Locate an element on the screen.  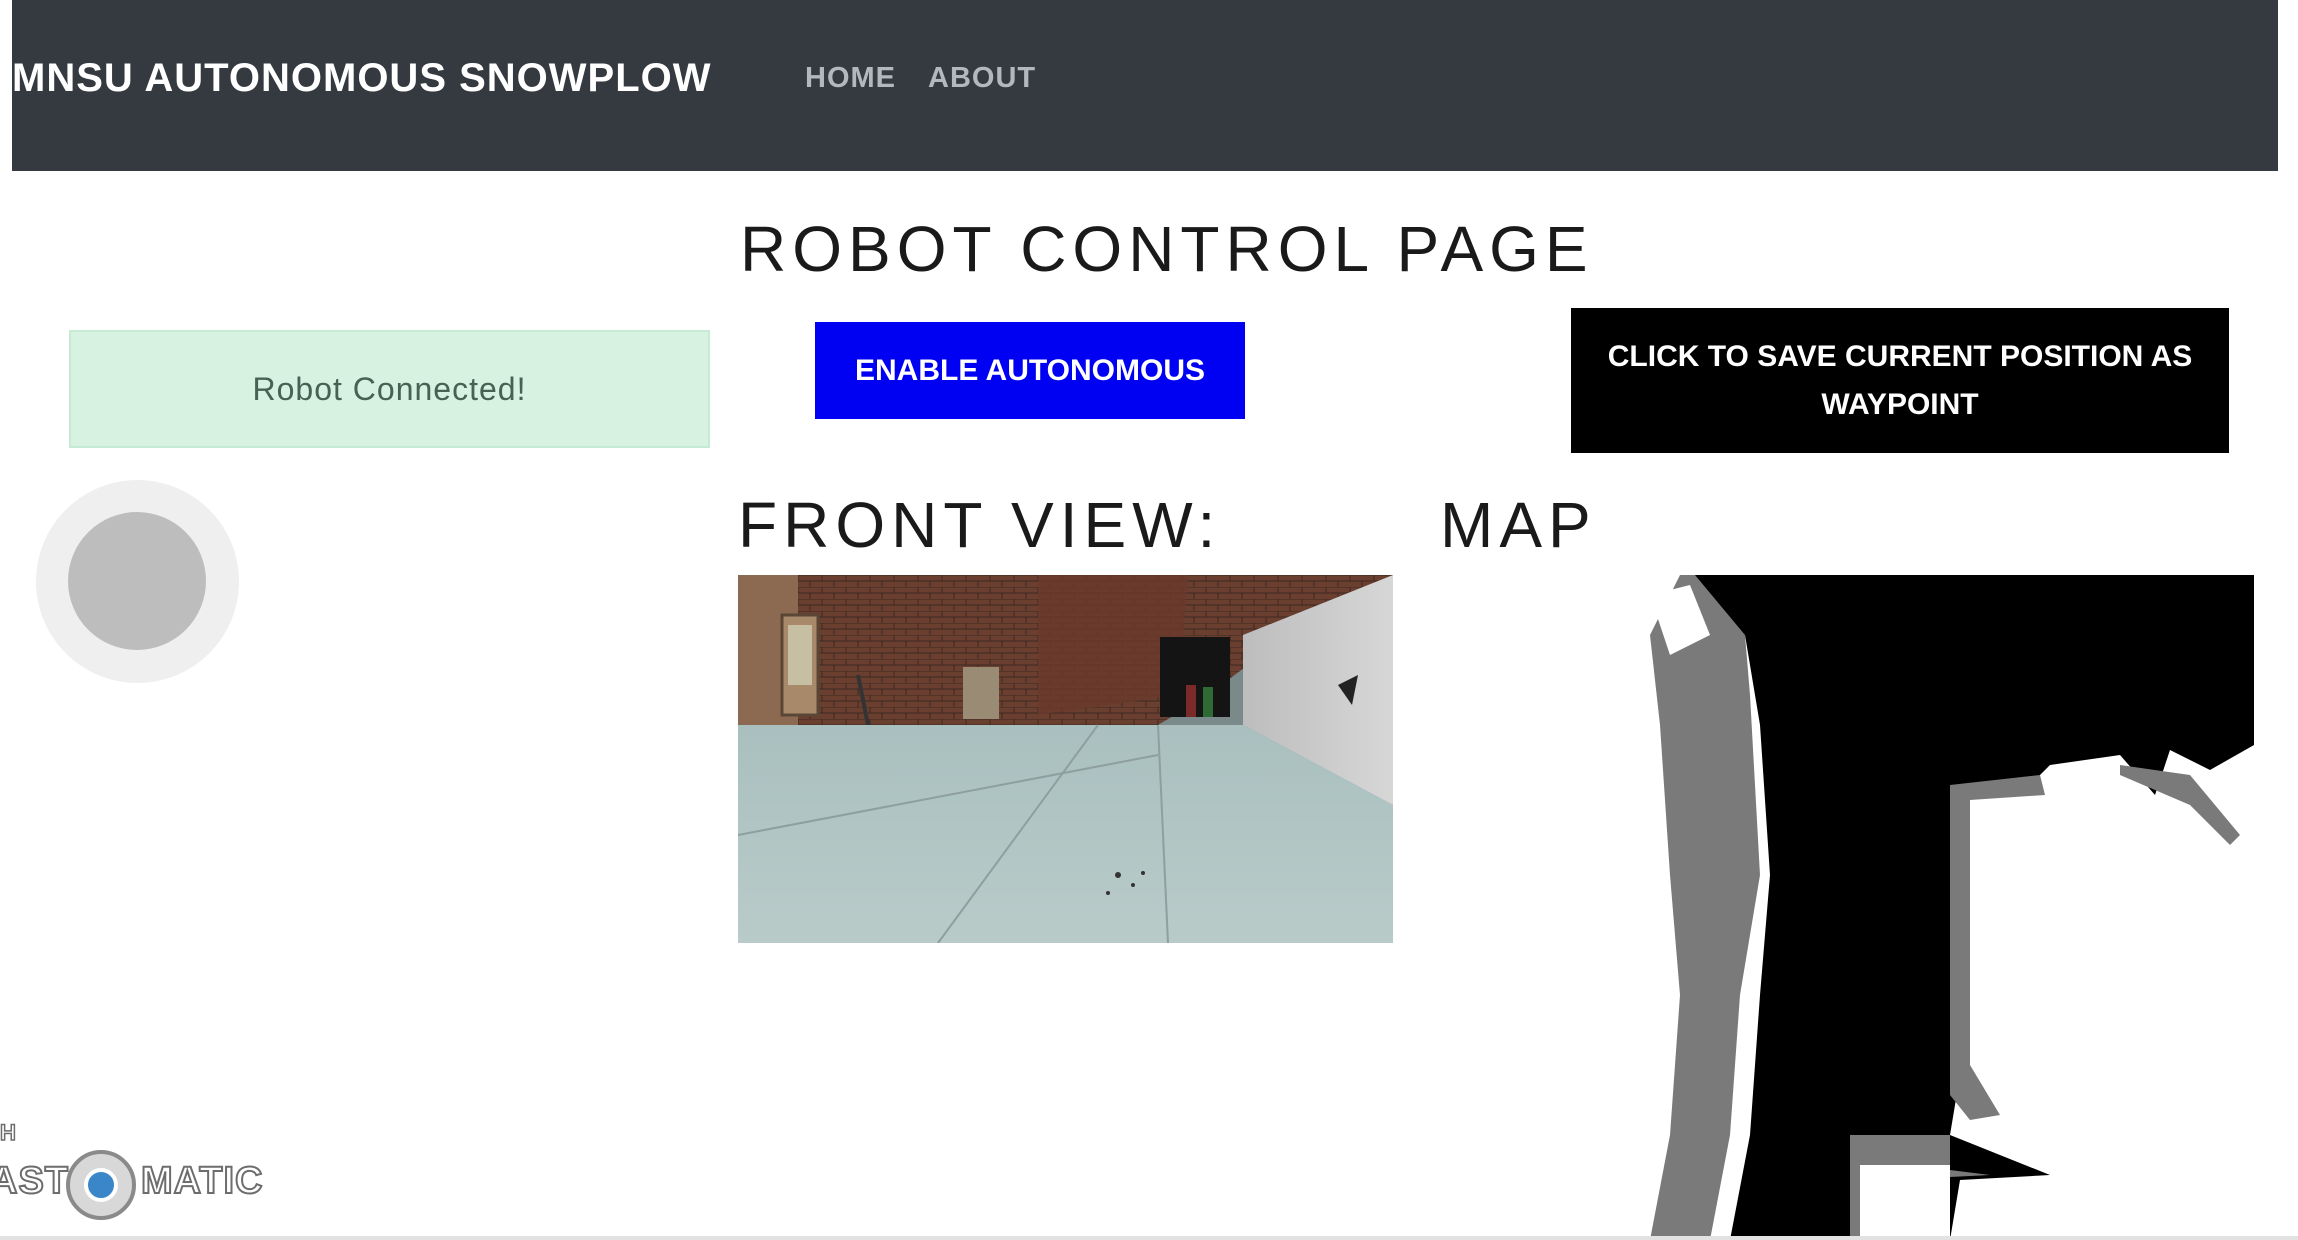
watermark-left-text: AST is located at coordinates (34, 1181).